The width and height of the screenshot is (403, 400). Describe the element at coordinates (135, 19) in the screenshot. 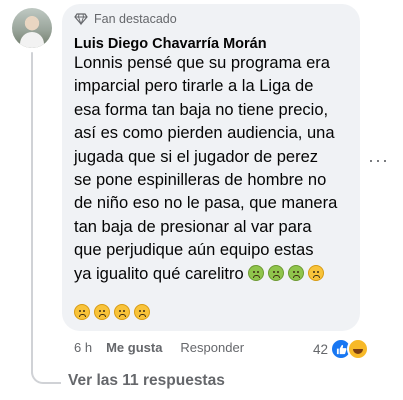

I see `badge-label: Fan destacado` at that location.